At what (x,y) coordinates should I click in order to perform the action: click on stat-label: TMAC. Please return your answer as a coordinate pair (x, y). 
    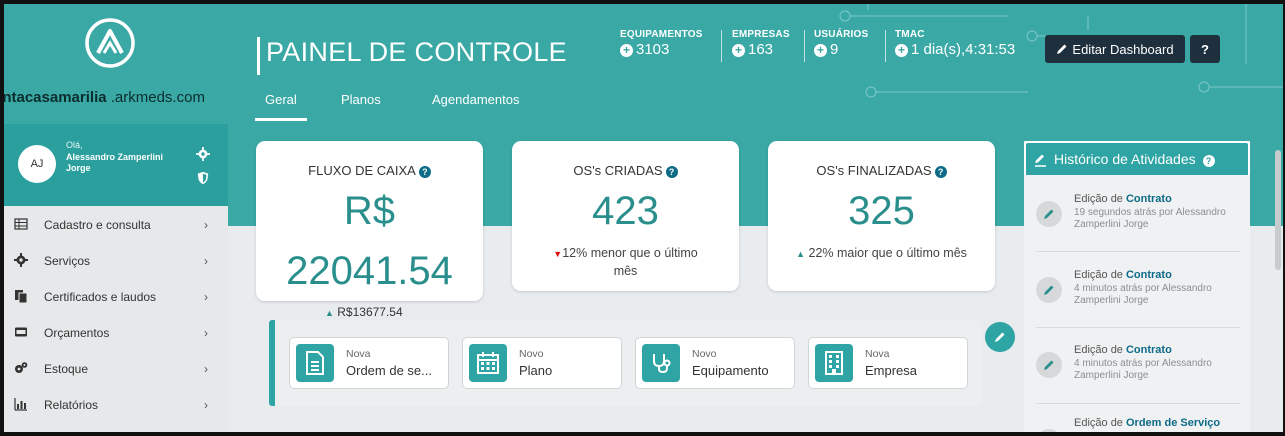
    Looking at the image, I should click on (910, 34).